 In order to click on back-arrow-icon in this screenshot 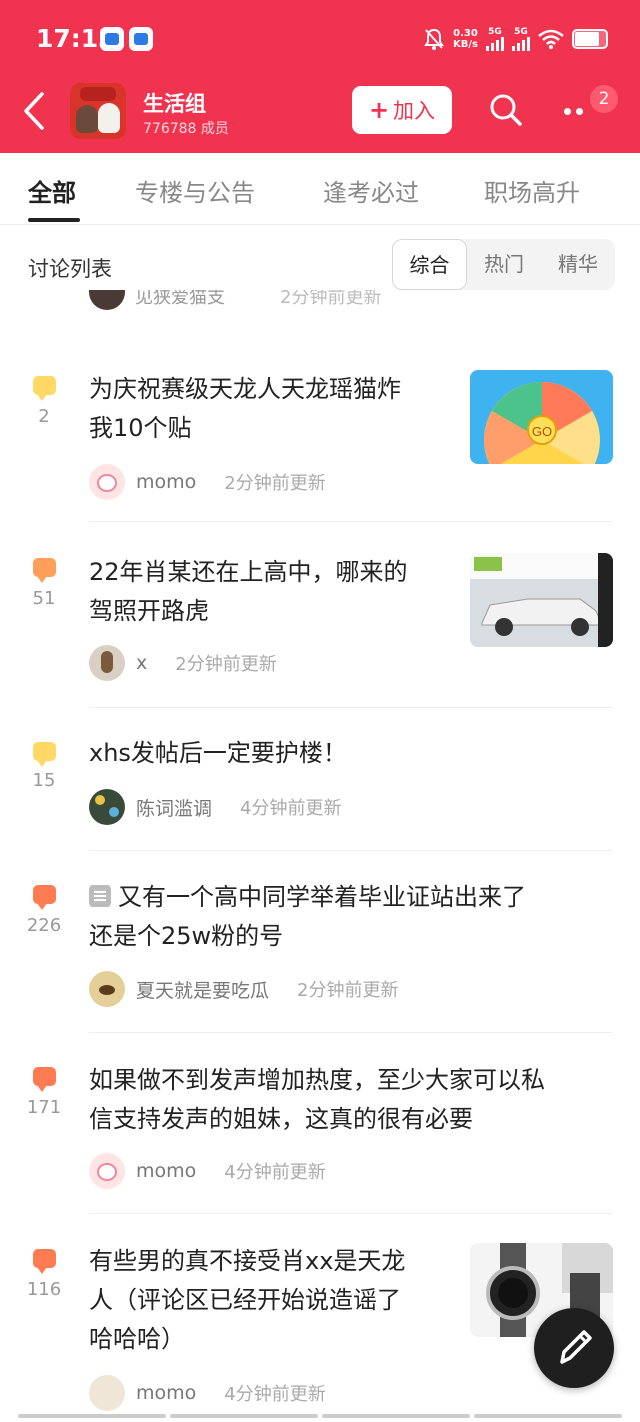, I will do `click(35, 111)`.